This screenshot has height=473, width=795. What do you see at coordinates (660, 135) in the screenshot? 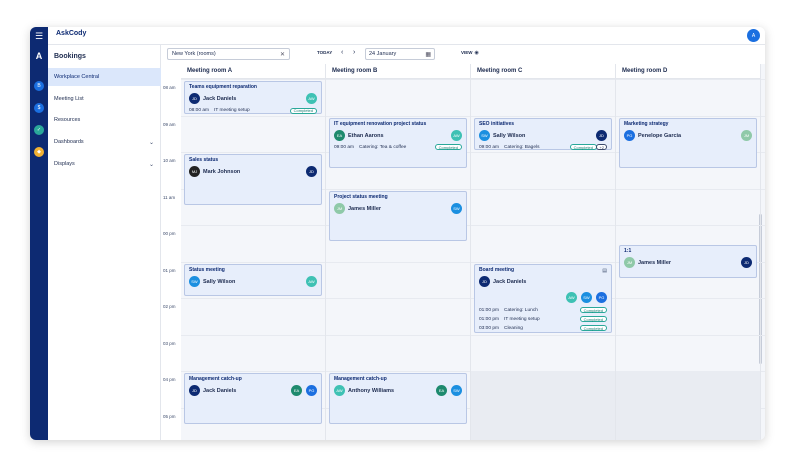
I see `organizer-name: Penelope Garcia` at bounding box center [660, 135].